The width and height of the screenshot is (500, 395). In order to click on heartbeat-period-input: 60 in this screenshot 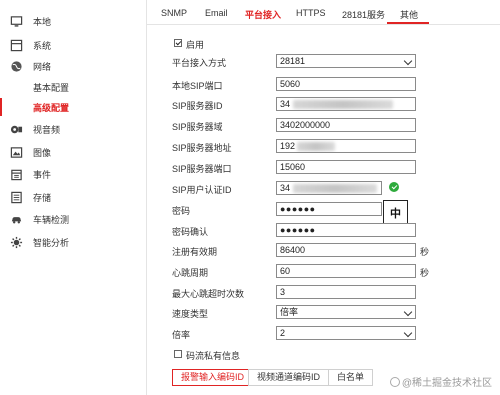, I will do `click(346, 271)`.